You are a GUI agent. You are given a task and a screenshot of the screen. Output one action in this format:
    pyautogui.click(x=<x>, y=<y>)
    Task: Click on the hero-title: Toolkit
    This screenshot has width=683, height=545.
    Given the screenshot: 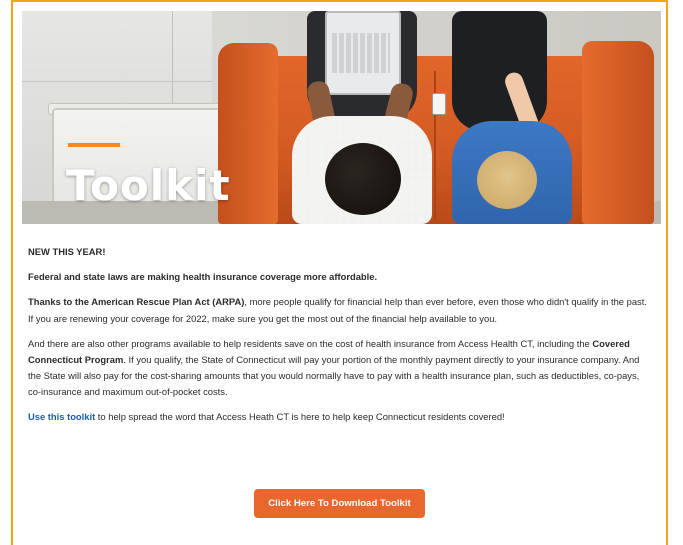 What is the action you would take?
    pyautogui.click(x=148, y=185)
    